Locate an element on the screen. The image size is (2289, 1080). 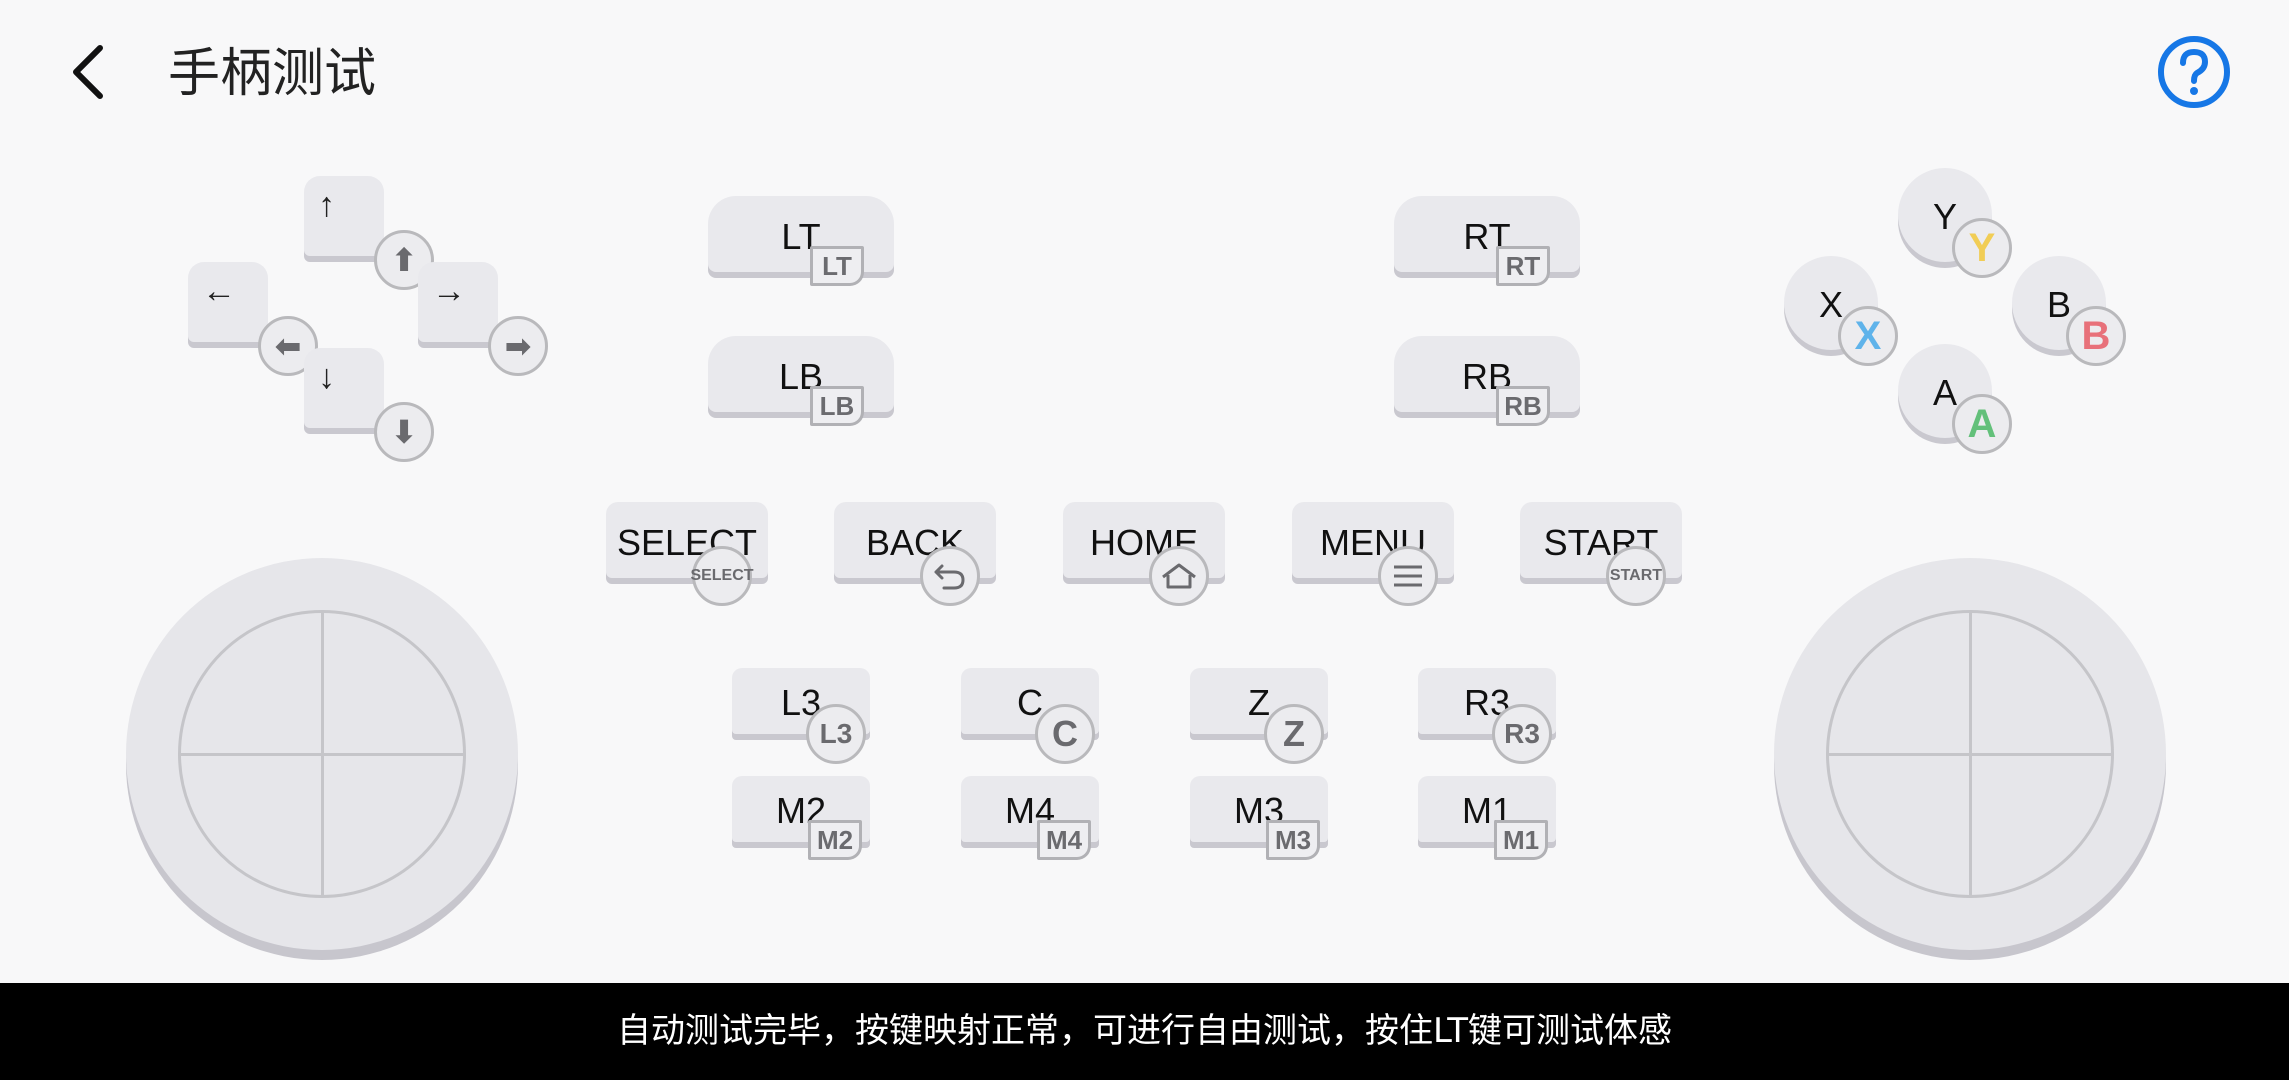
m3-button: M3 M3 is located at coordinates (1259, 818).